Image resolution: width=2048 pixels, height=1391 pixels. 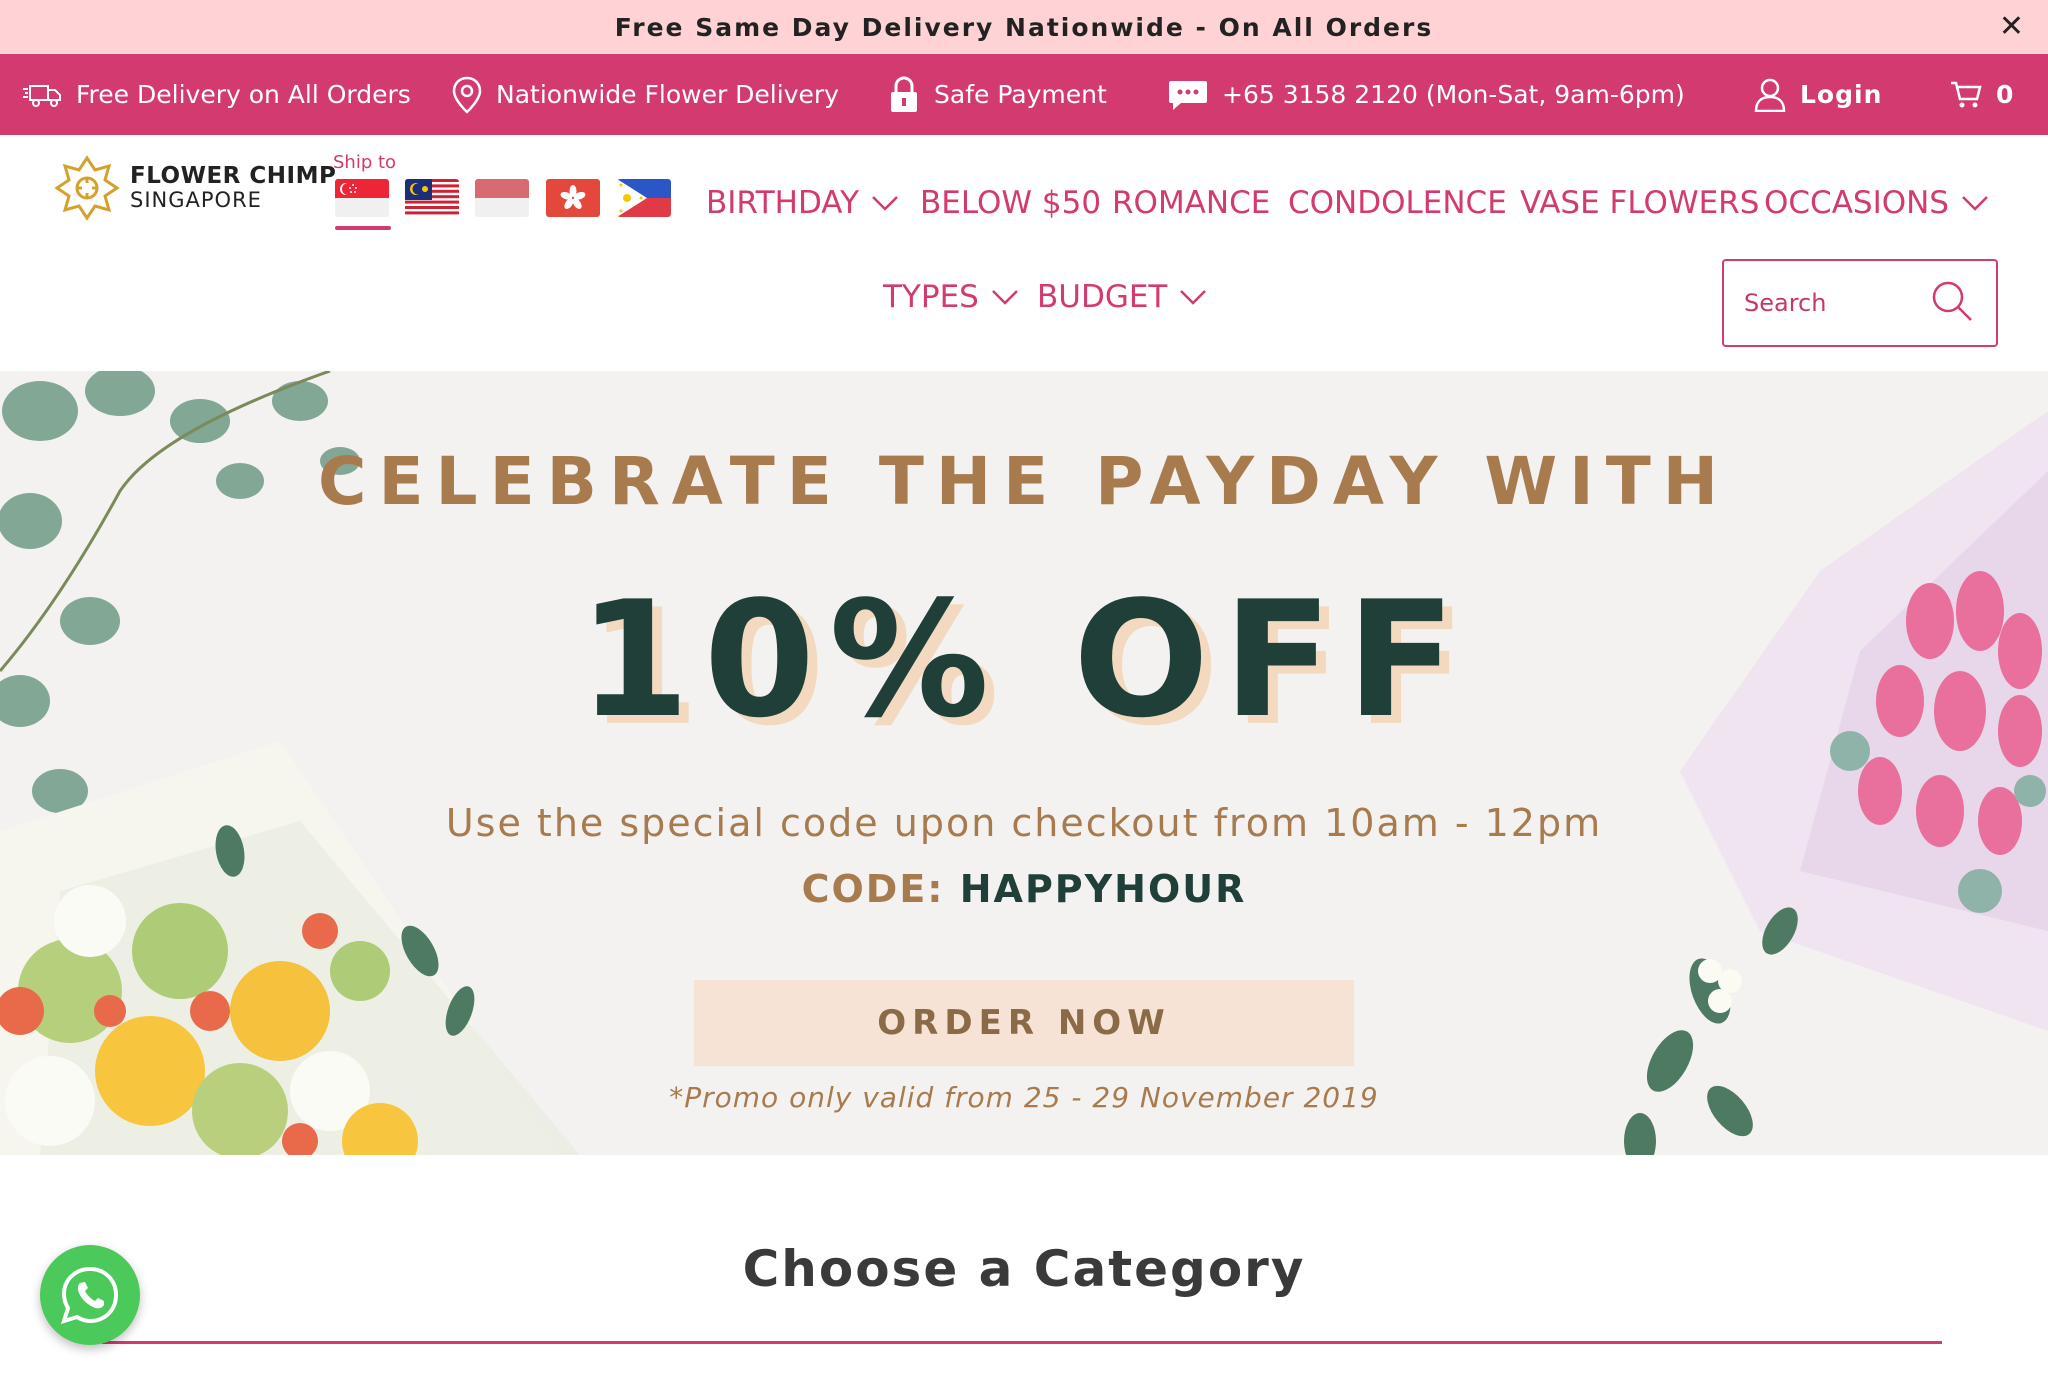 I want to click on nav-below-50-label: BELOW $50, so click(x=1011, y=203).